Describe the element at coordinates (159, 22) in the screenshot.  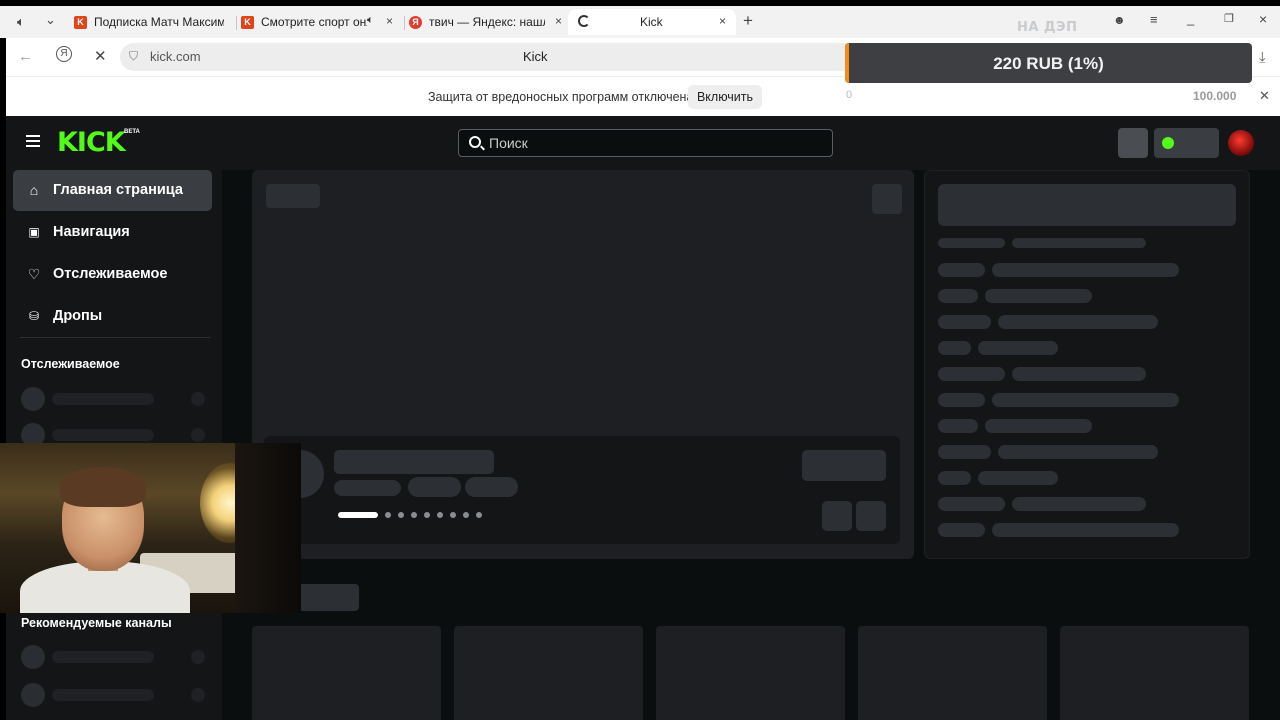
I see `tab-1-title: Подписка Матч Максиму` at that location.